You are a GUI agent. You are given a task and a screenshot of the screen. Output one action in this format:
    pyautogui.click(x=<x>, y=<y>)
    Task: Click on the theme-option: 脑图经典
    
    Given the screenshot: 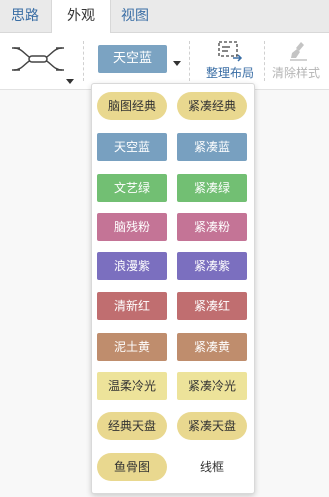 What is the action you would take?
    pyautogui.click(x=132, y=106)
    